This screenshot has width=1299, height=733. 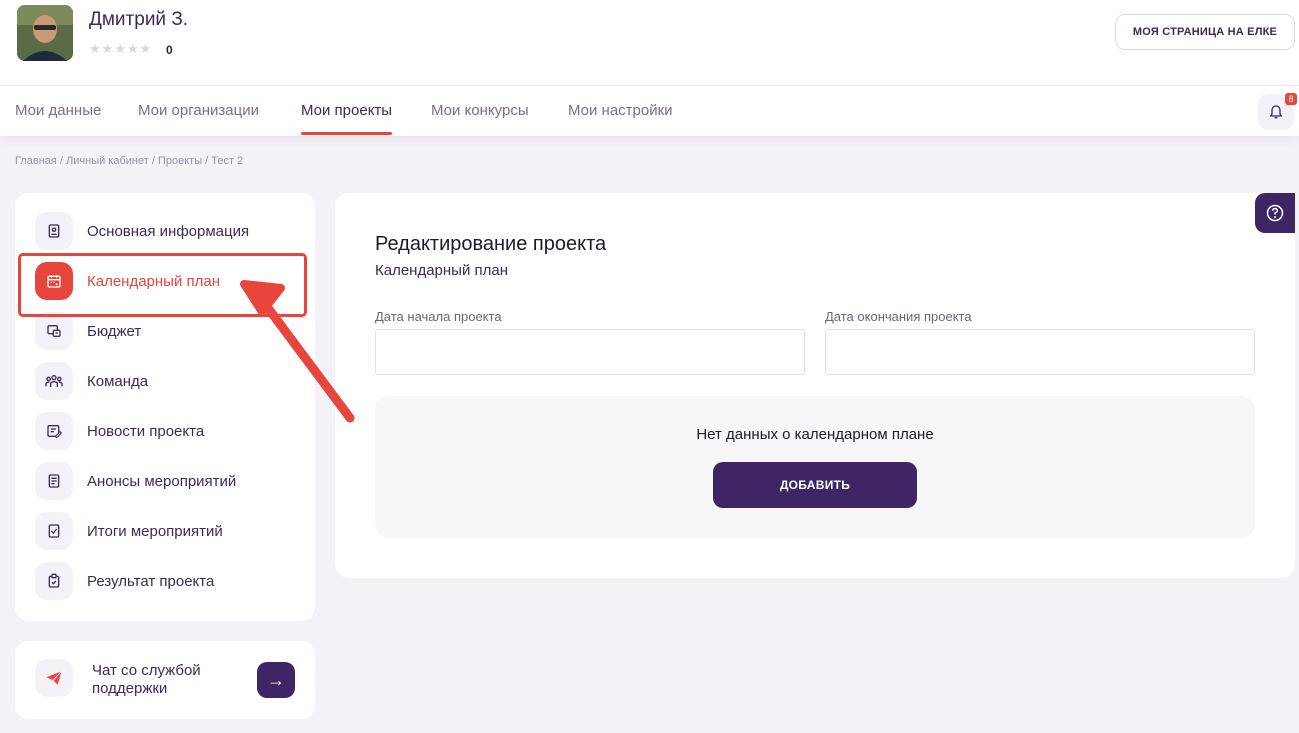 What do you see at coordinates (54, 231) in the screenshot?
I see `document-icon` at bounding box center [54, 231].